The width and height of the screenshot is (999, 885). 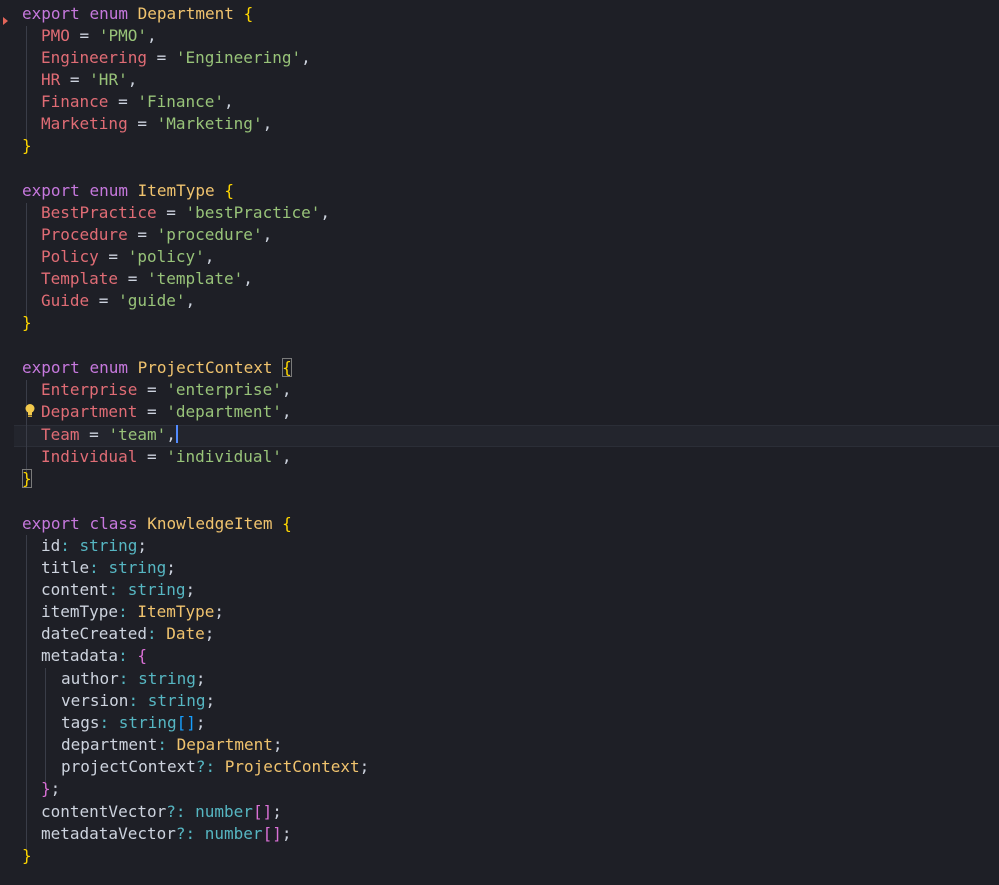 I want to click on field-name: dateCreated, so click(x=94, y=633).